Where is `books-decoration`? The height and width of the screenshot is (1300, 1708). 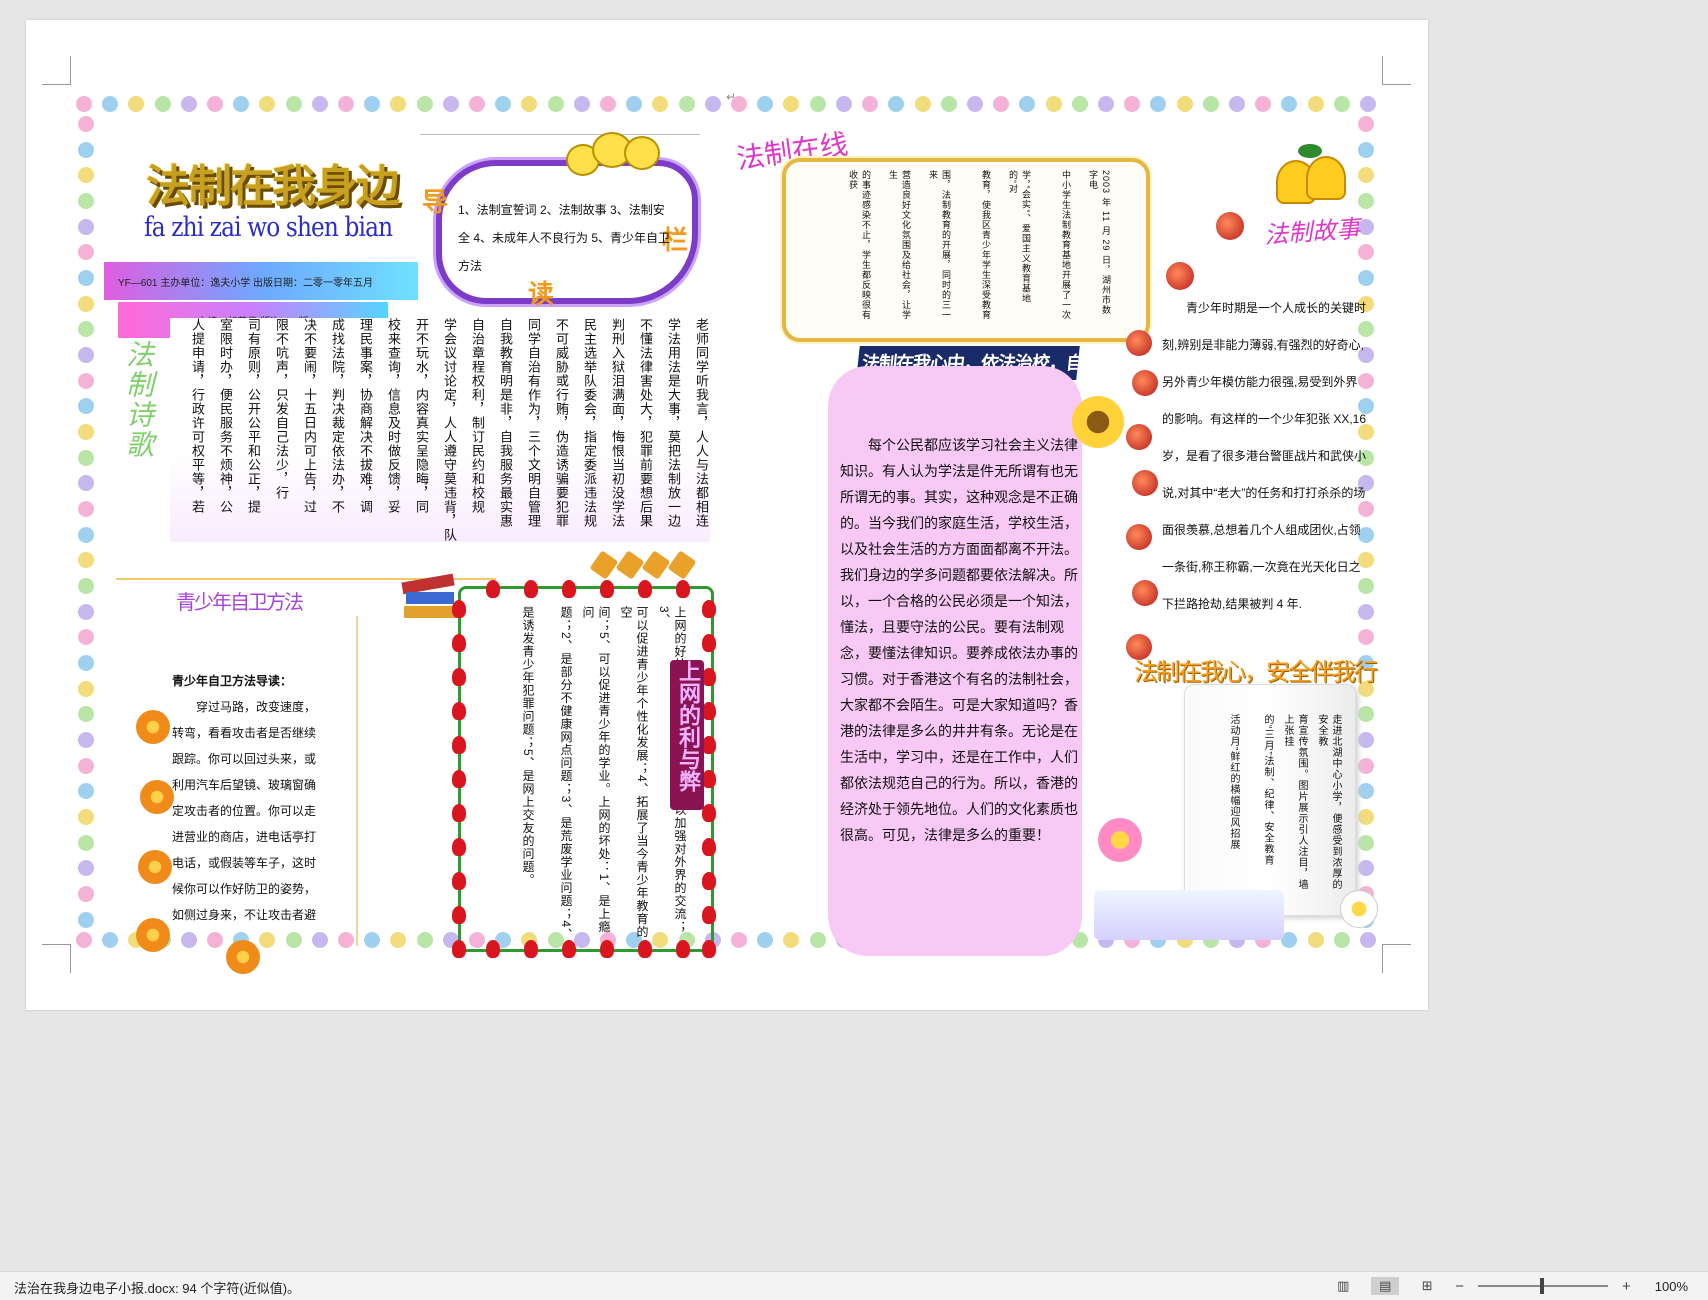 books-decoration is located at coordinates (429, 599).